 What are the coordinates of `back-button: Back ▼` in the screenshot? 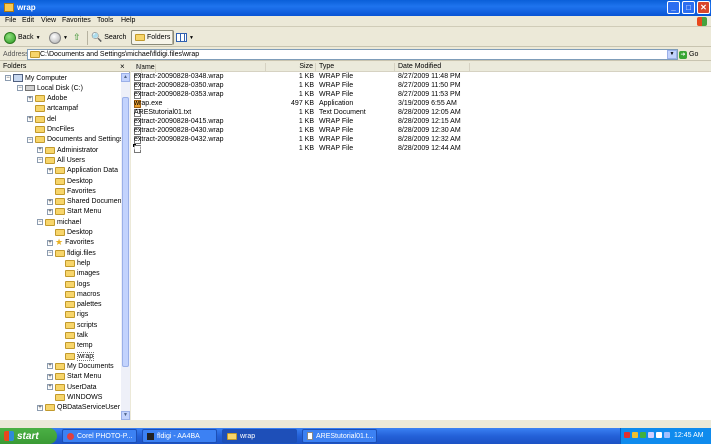 It's located at (22, 37).